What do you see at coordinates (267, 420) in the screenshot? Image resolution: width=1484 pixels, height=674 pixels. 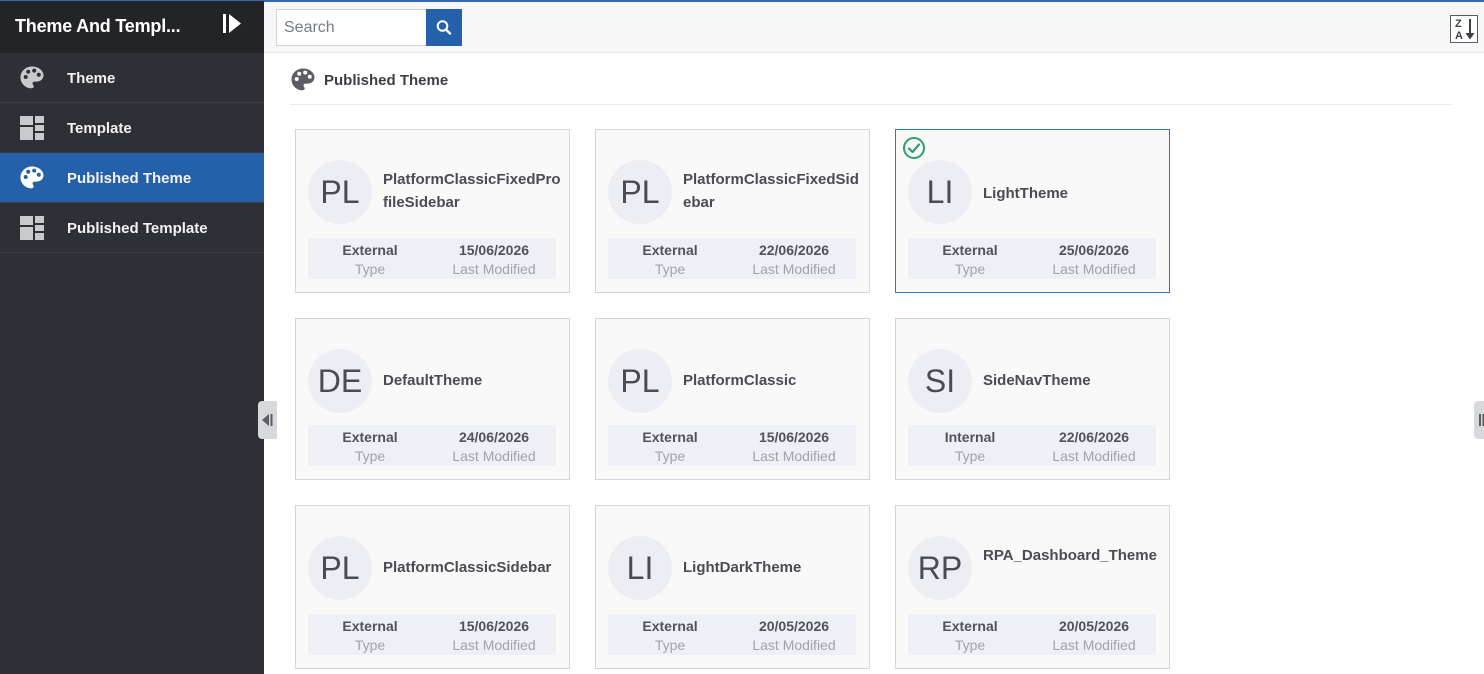 I see `collapse-left-handle` at bounding box center [267, 420].